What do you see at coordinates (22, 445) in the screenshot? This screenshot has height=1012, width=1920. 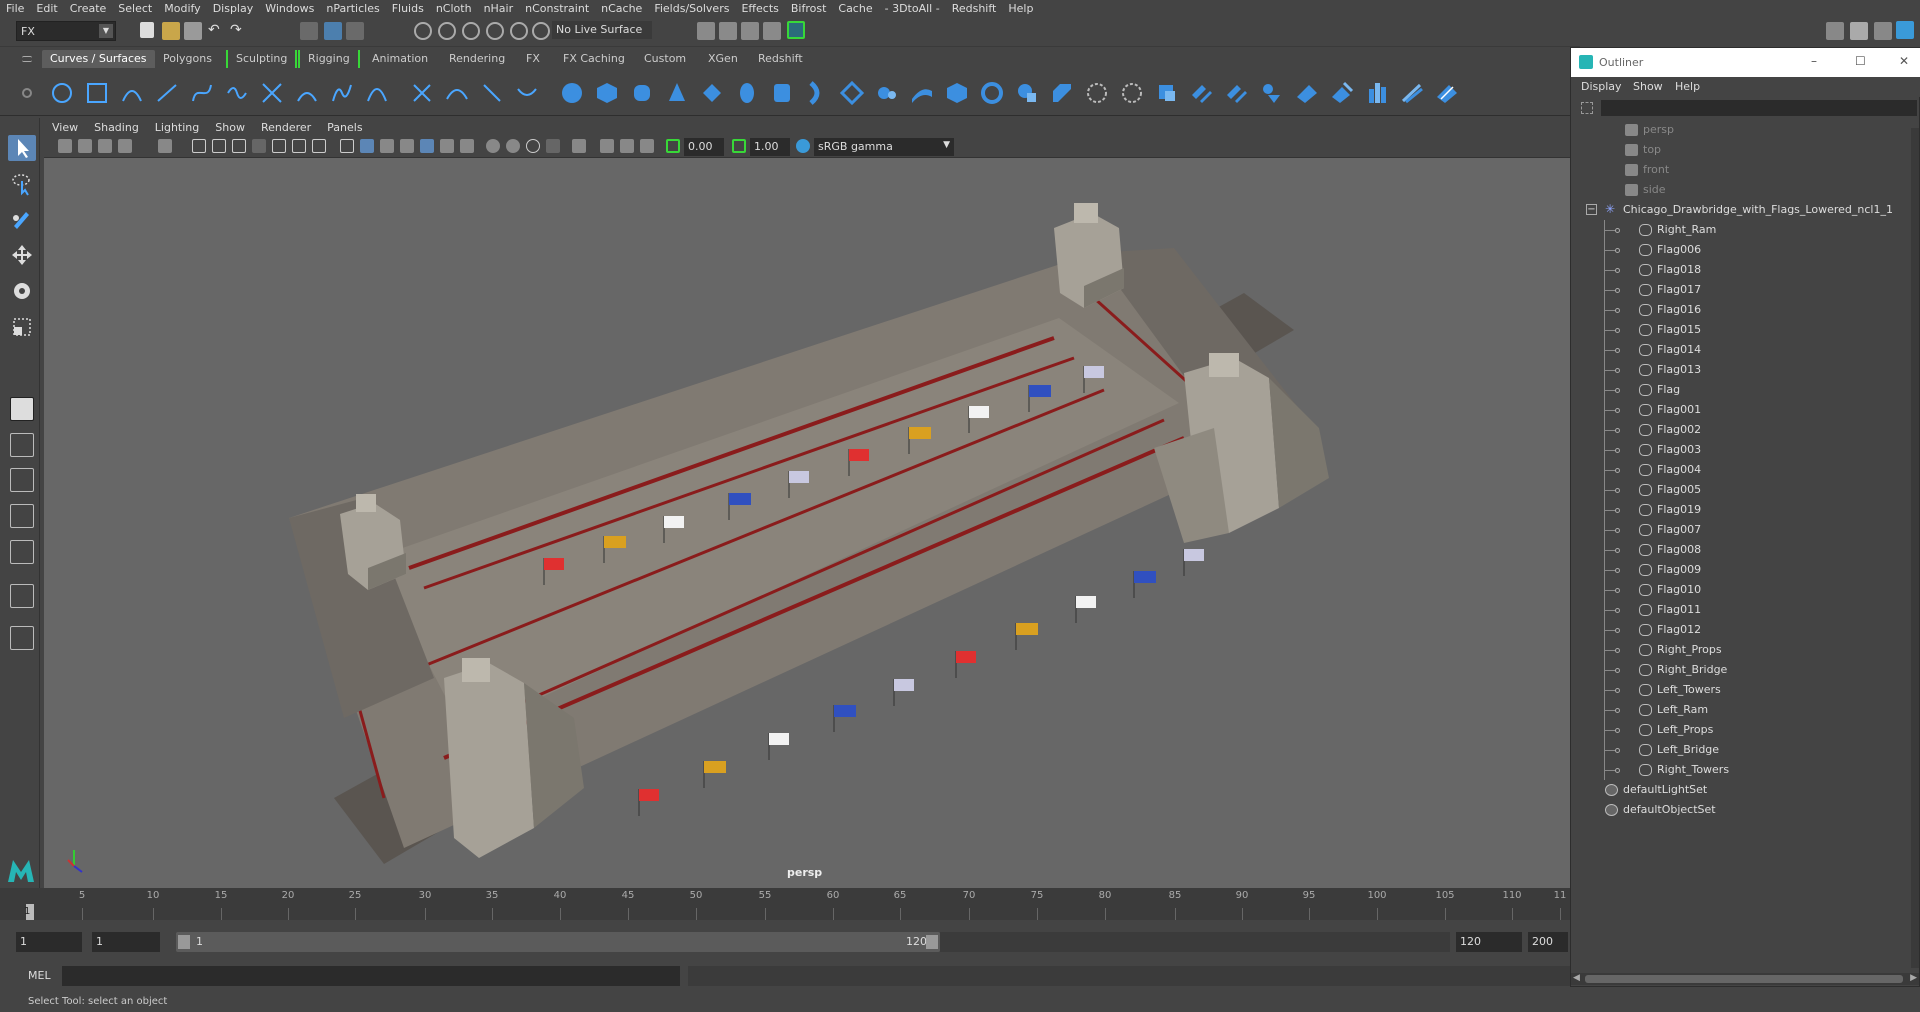 I see `four-view-layout-icon` at bounding box center [22, 445].